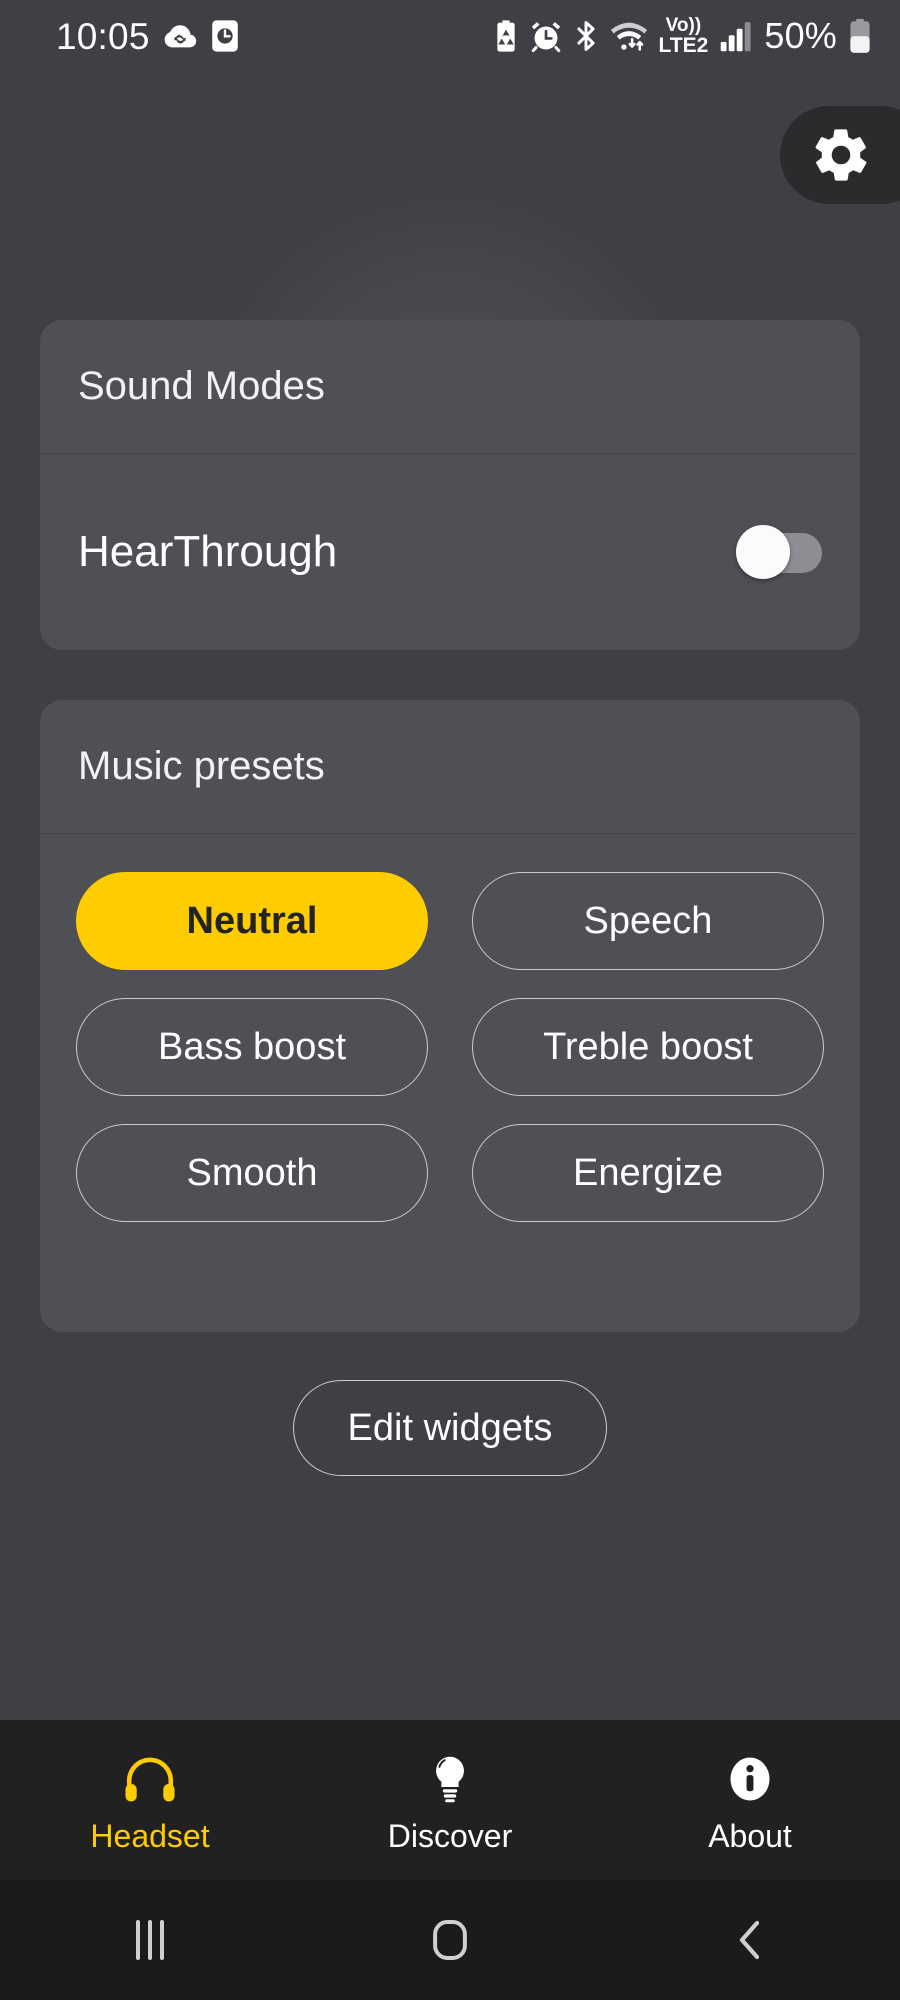 The height and width of the screenshot is (2000, 900). I want to click on lightbulb-icon, so click(450, 1775).